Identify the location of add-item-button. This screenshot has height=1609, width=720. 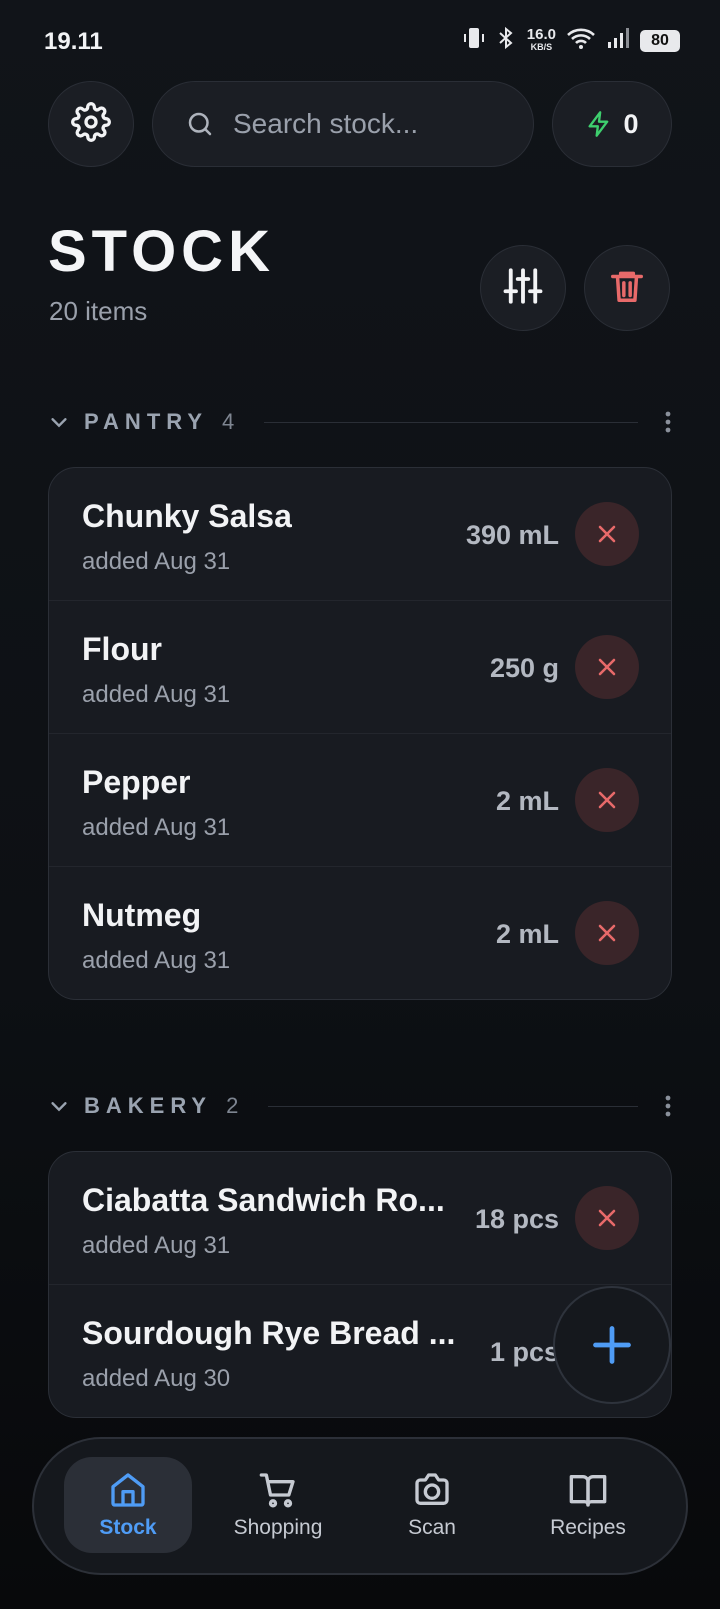
(612, 1345).